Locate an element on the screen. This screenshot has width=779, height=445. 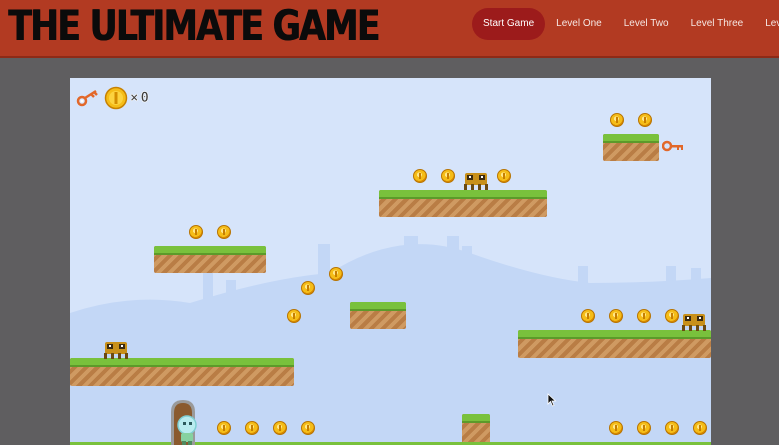
coin-icon is located at coordinates (116, 98).